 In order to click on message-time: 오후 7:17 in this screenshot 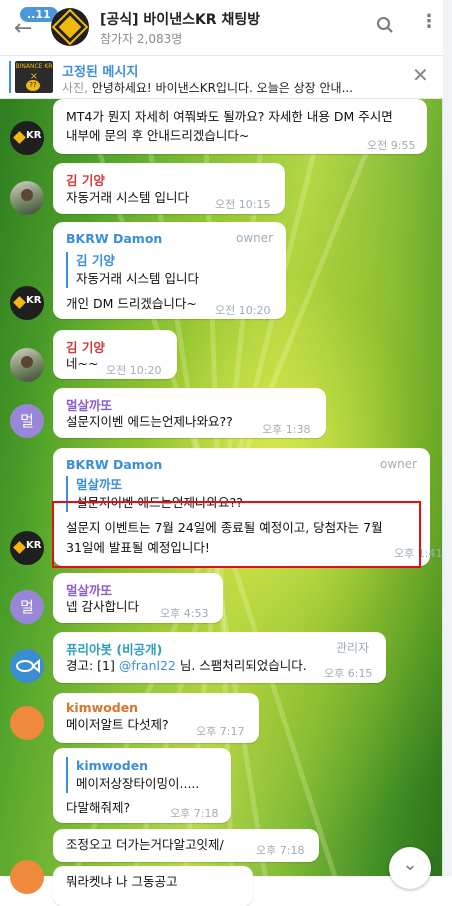, I will do `click(220, 731)`.